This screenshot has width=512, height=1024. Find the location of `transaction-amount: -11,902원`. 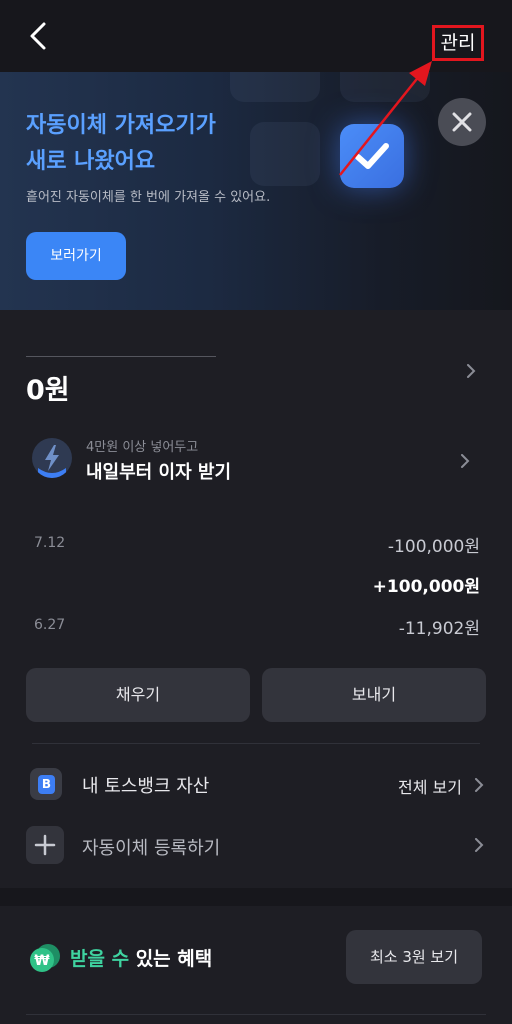

transaction-amount: -11,902원 is located at coordinates (439, 629).